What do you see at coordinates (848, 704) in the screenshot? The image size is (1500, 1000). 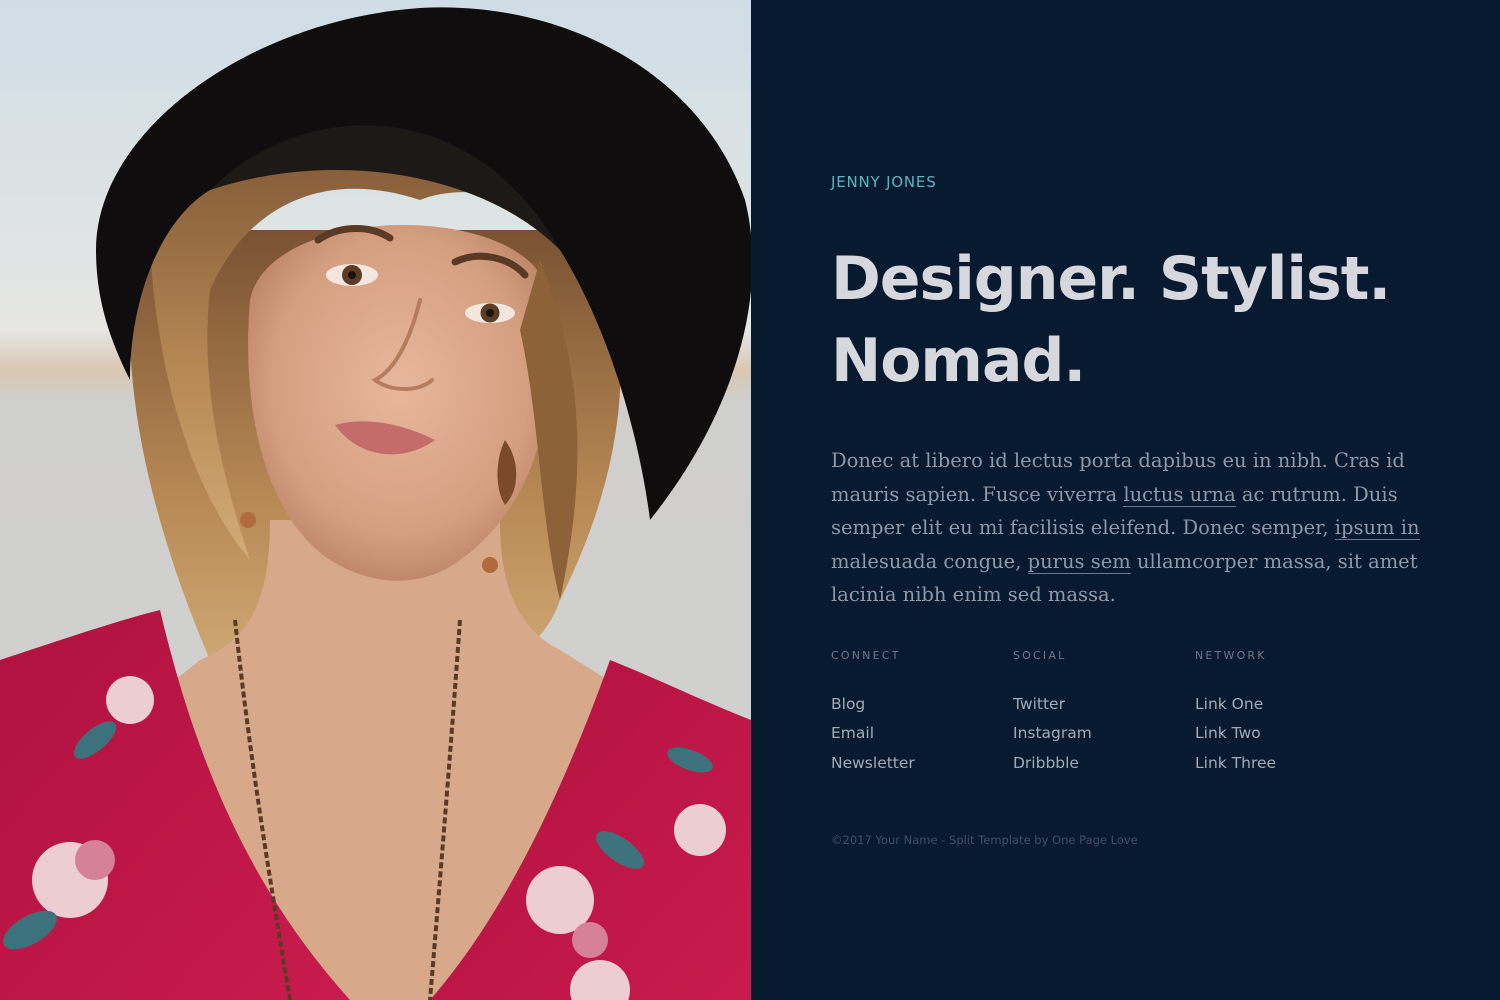 I see `link-blog: Blog` at bounding box center [848, 704].